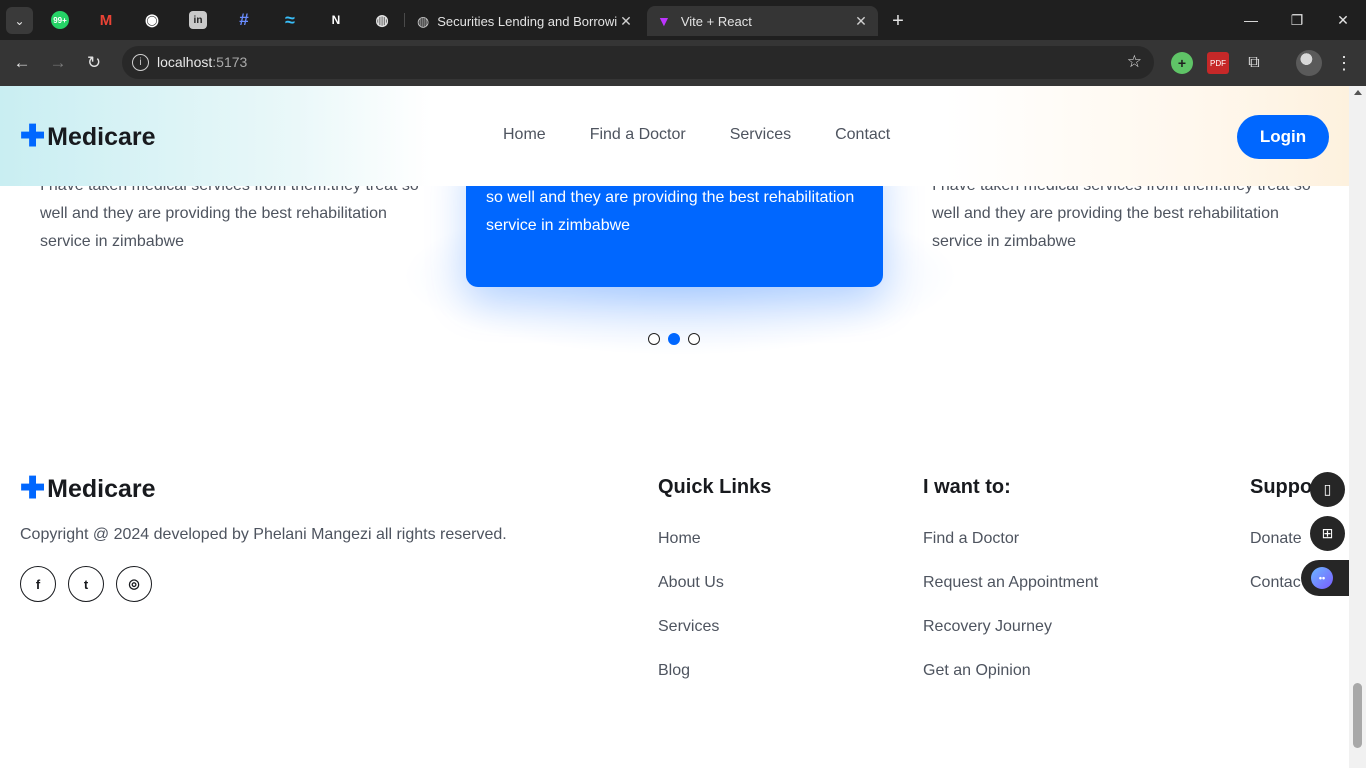 The image size is (1366, 768). What do you see at coordinates (971, 539) in the screenshot?
I see `footer-link-find-a-doctor: Find a Doctor` at bounding box center [971, 539].